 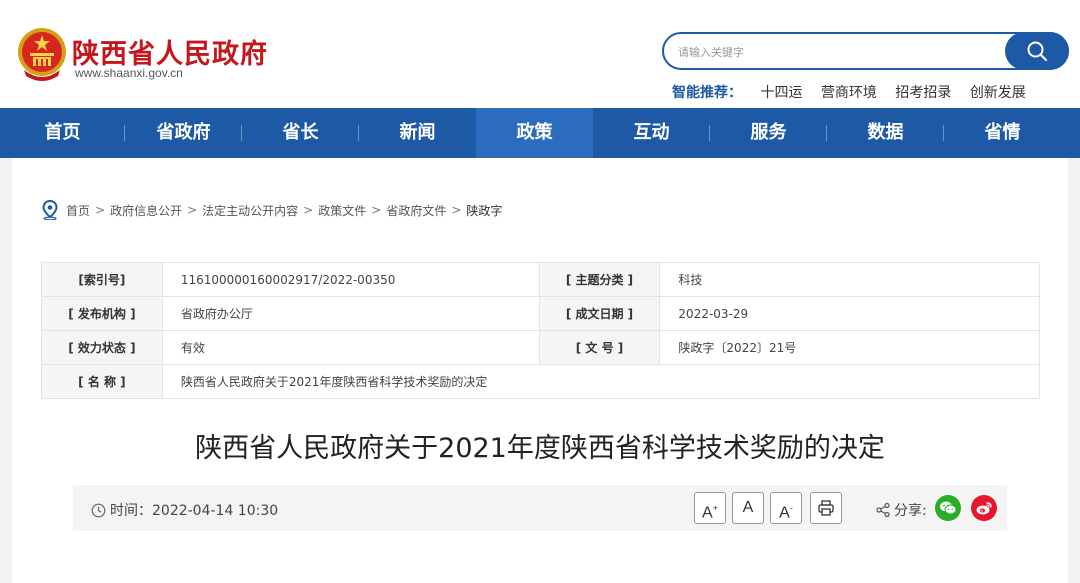 I want to click on nav-item-label: 新闻, so click(x=417, y=132).